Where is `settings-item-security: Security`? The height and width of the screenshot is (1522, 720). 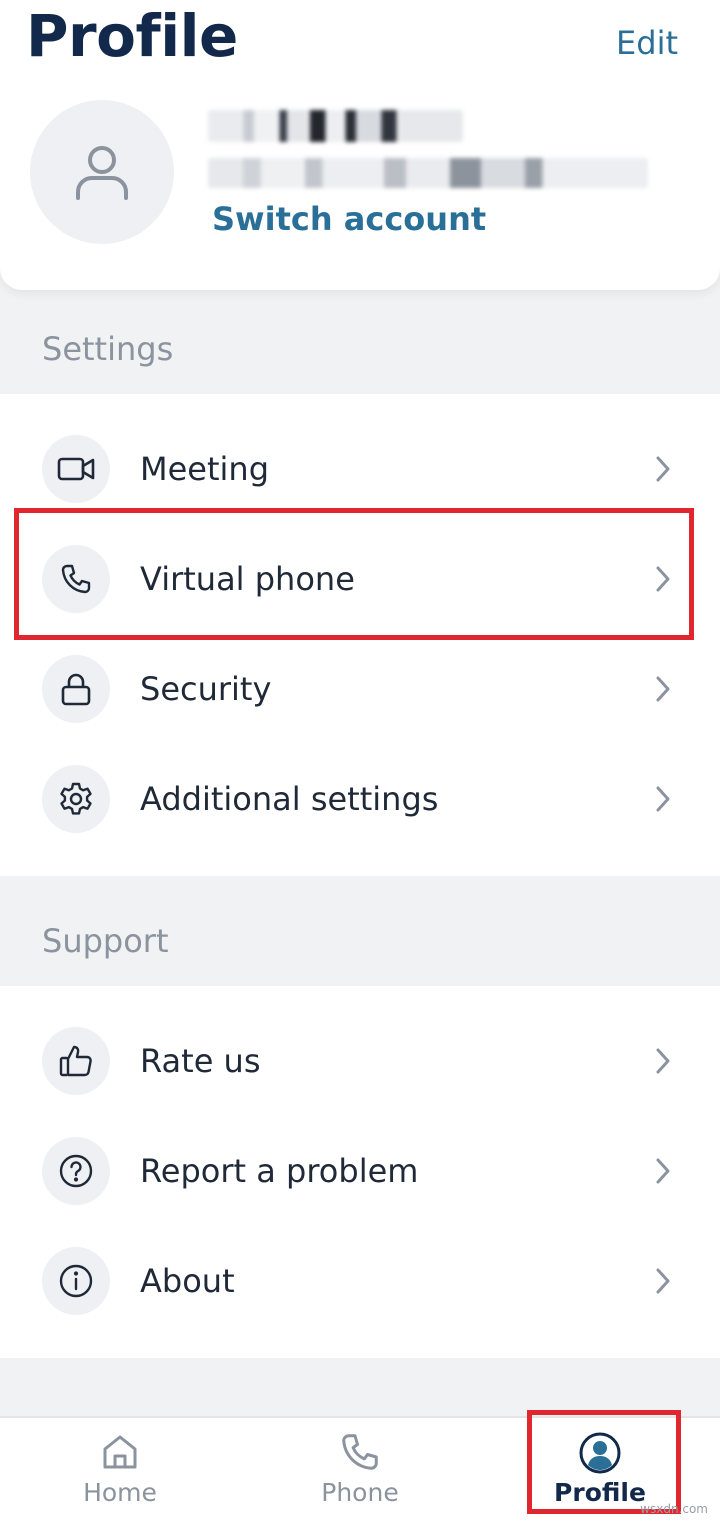
settings-item-security: Security is located at coordinates (360, 689).